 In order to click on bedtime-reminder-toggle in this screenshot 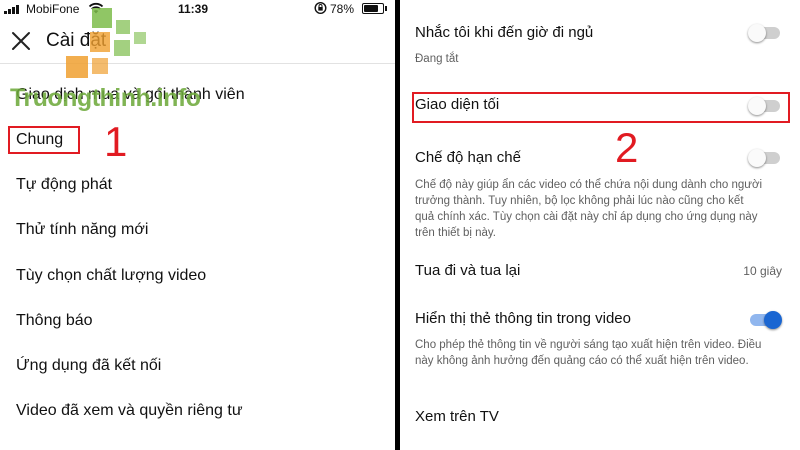, I will do `click(765, 32)`.